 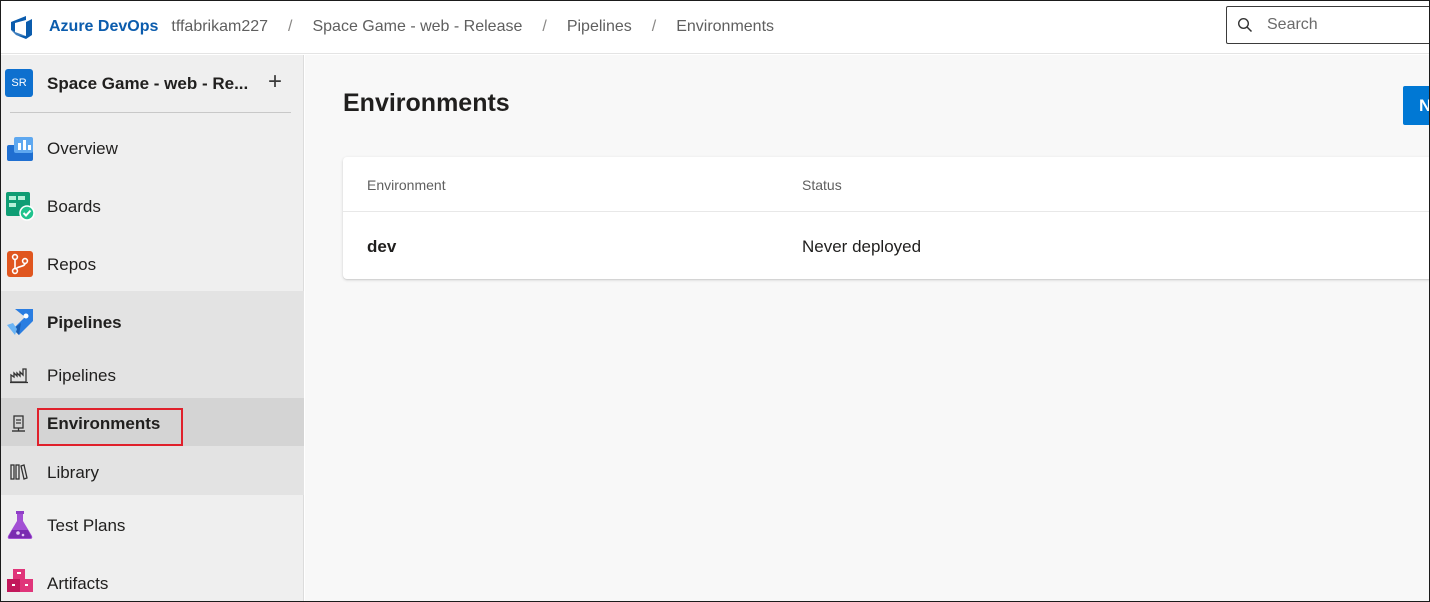 I want to click on sidebar-item-pipelines: Pipelines, so click(x=152, y=375).